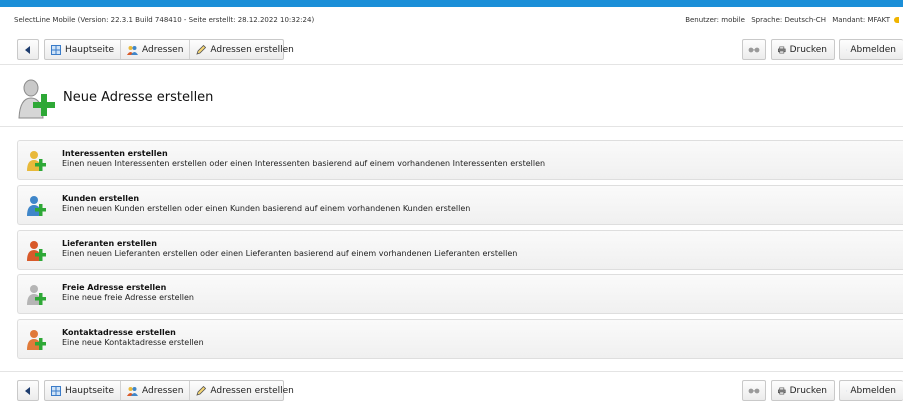  I want to click on item-title: Kontaktadresse erstellen, so click(119, 332).